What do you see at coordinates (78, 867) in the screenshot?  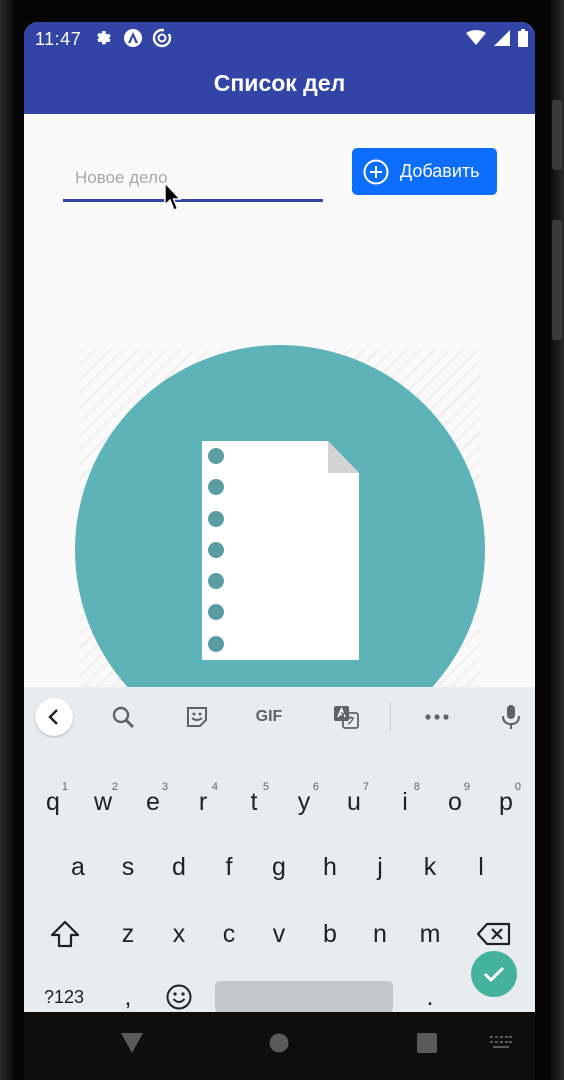 I see `key-a: a` at bounding box center [78, 867].